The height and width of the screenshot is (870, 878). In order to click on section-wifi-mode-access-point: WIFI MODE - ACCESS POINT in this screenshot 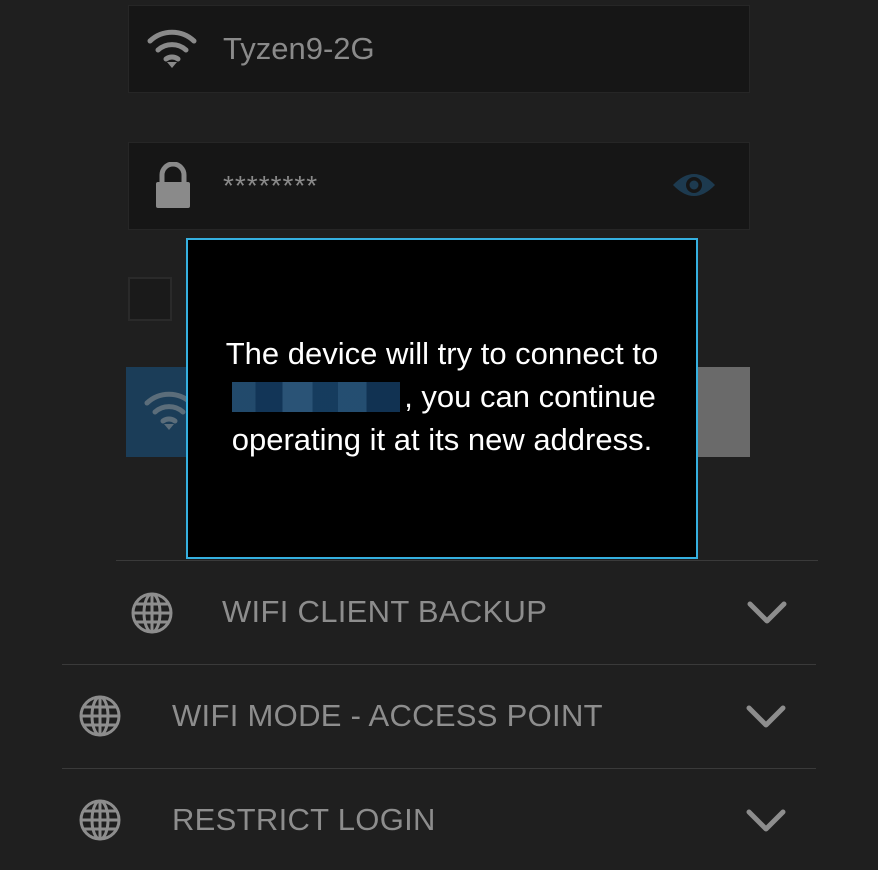, I will do `click(439, 716)`.